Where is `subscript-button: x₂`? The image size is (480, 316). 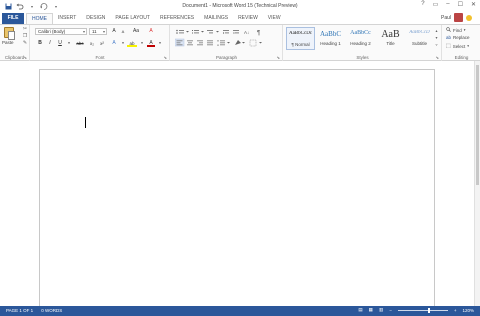 subscript-button: x₂ is located at coordinates (92, 43).